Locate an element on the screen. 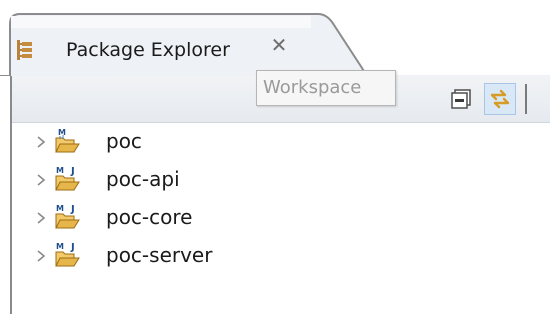 The image size is (550, 314). tree-item-poc-api: M J poc-api is located at coordinates (162, 181).